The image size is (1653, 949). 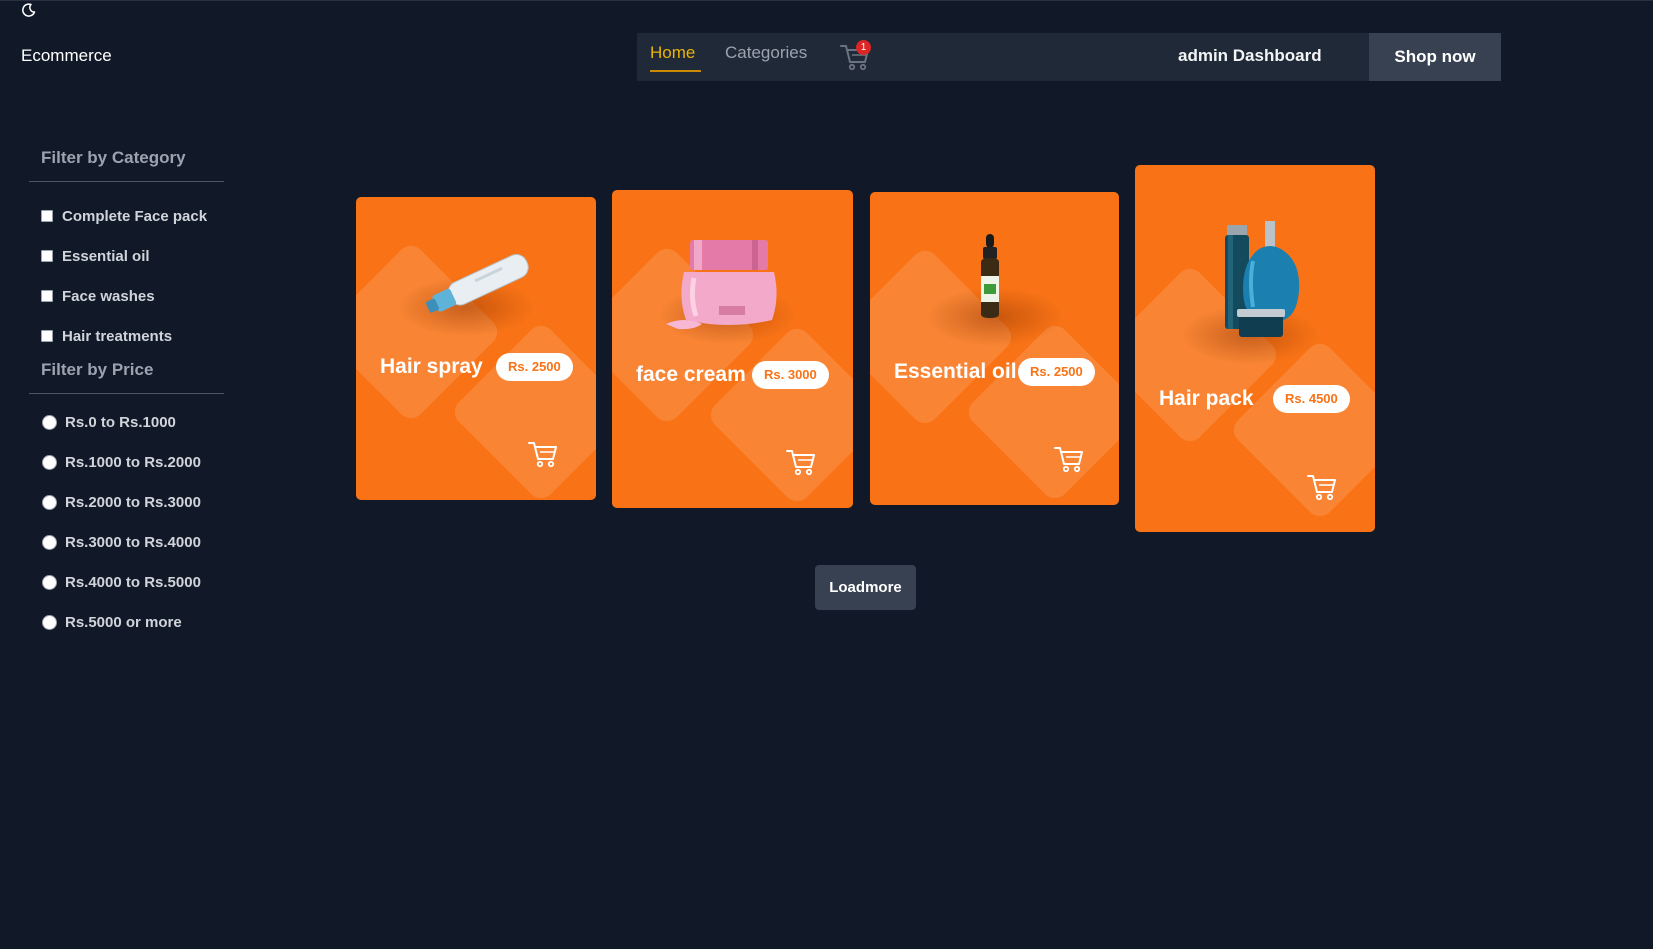 I want to click on category-option: Hair treatments, so click(x=126, y=336).